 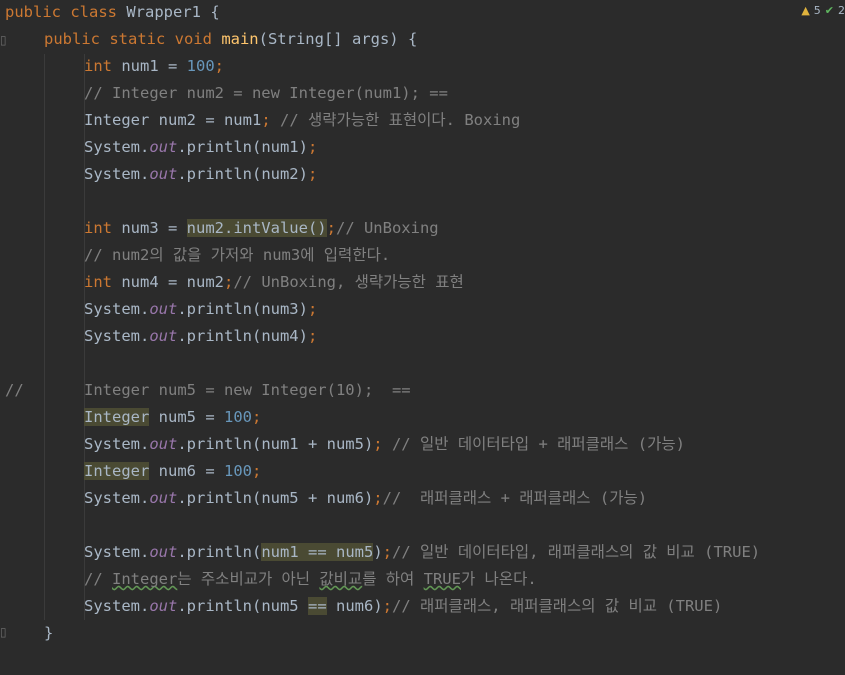 What do you see at coordinates (817, 10) in the screenshot?
I see `warning-count: 5` at bounding box center [817, 10].